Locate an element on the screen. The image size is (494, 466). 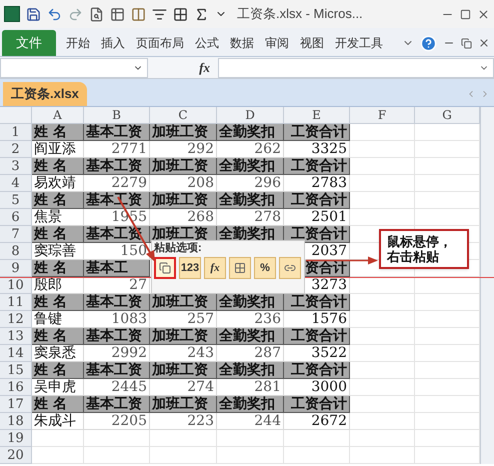
table-cell: 殷郎 is located at coordinates (48, 285).